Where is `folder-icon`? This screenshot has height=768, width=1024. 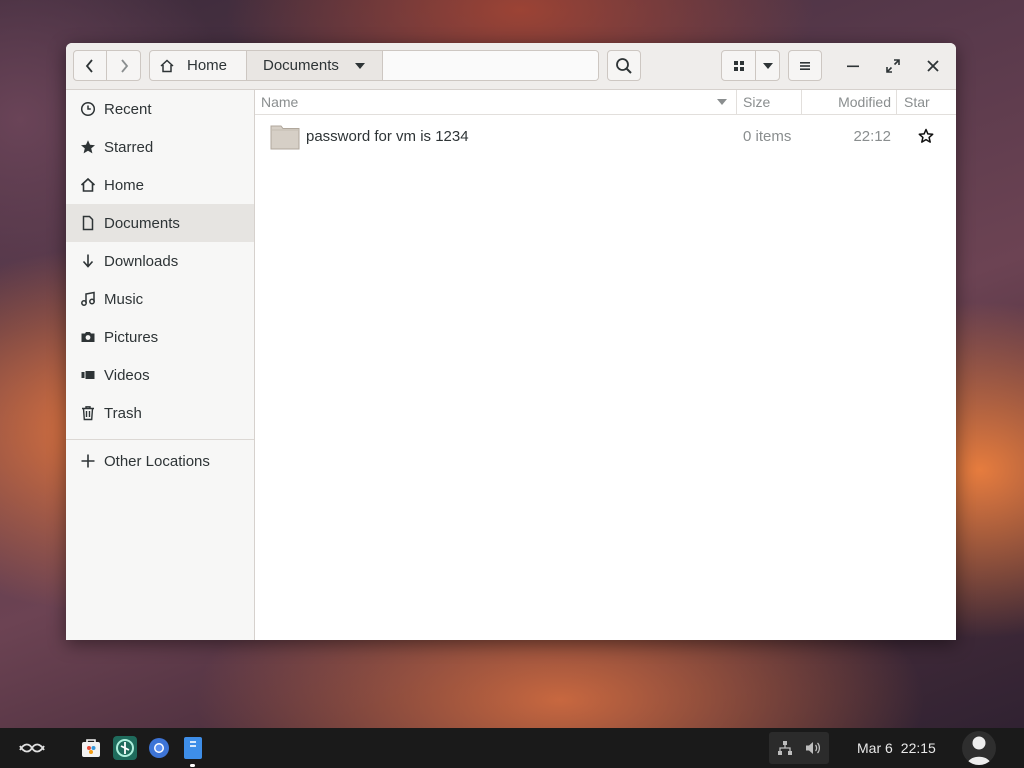 folder-icon is located at coordinates (285, 136).